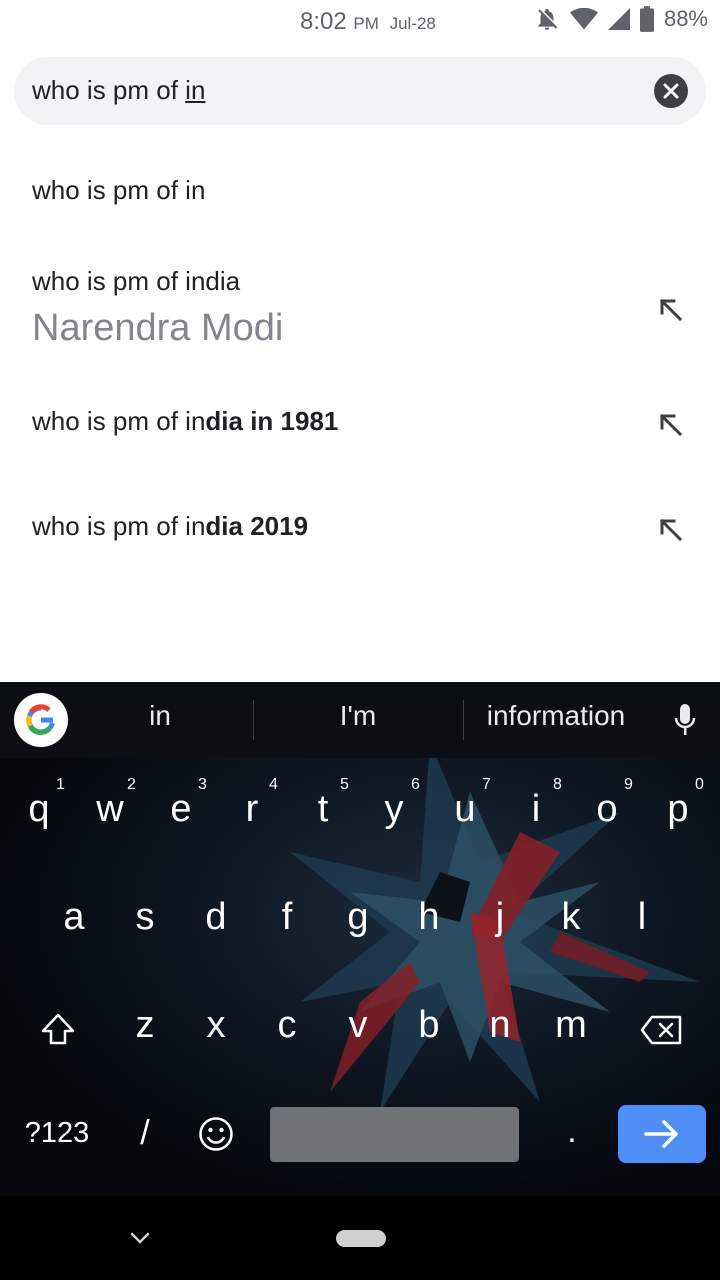  What do you see at coordinates (394, 809) in the screenshot?
I see `key-y: y` at bounding box center [394, 809].